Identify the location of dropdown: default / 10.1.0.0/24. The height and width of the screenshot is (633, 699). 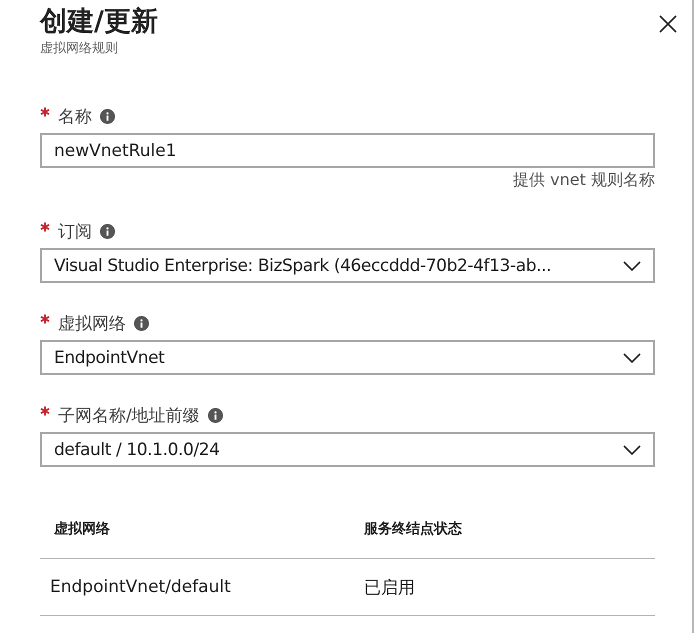
(347, 449).